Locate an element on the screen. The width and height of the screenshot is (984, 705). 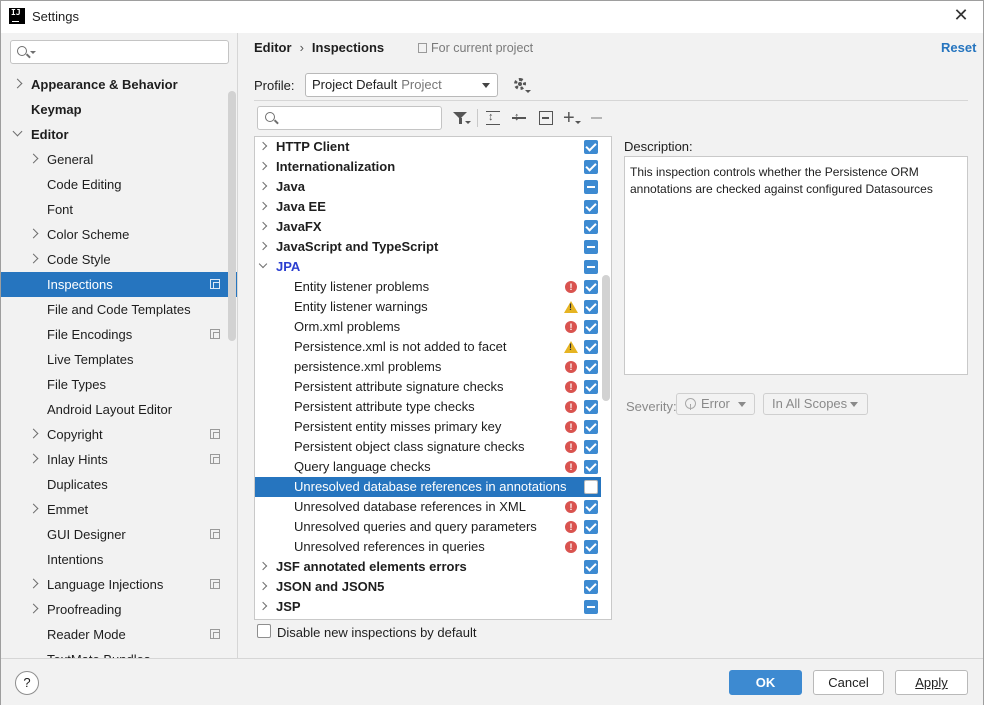
sidebar-item: Language Injections is located at coordinates (119, 584).